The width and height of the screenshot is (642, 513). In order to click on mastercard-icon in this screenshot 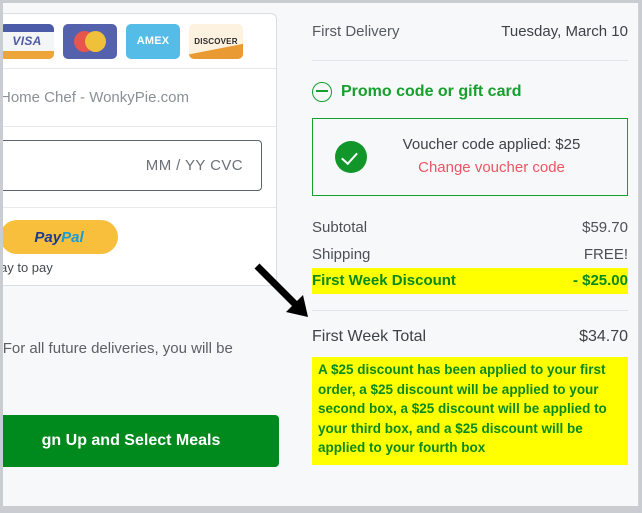, I will do `click(90, 41)`.